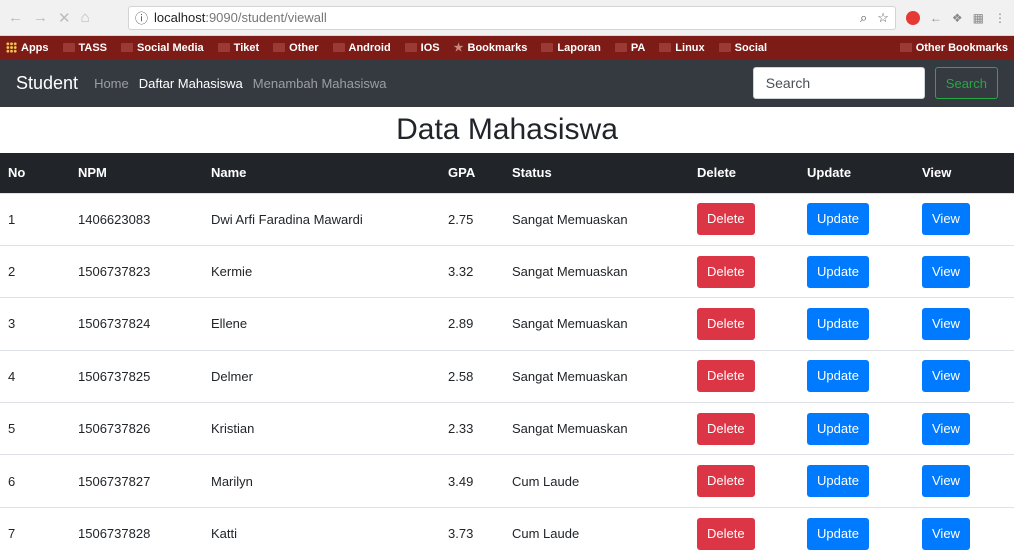 The height and width of the screenshot is (556, 1014). What do you see at coordinates (912, 17) in the screenshot?
I see `adblock-extension-icon` at bounding box center [912, 17].